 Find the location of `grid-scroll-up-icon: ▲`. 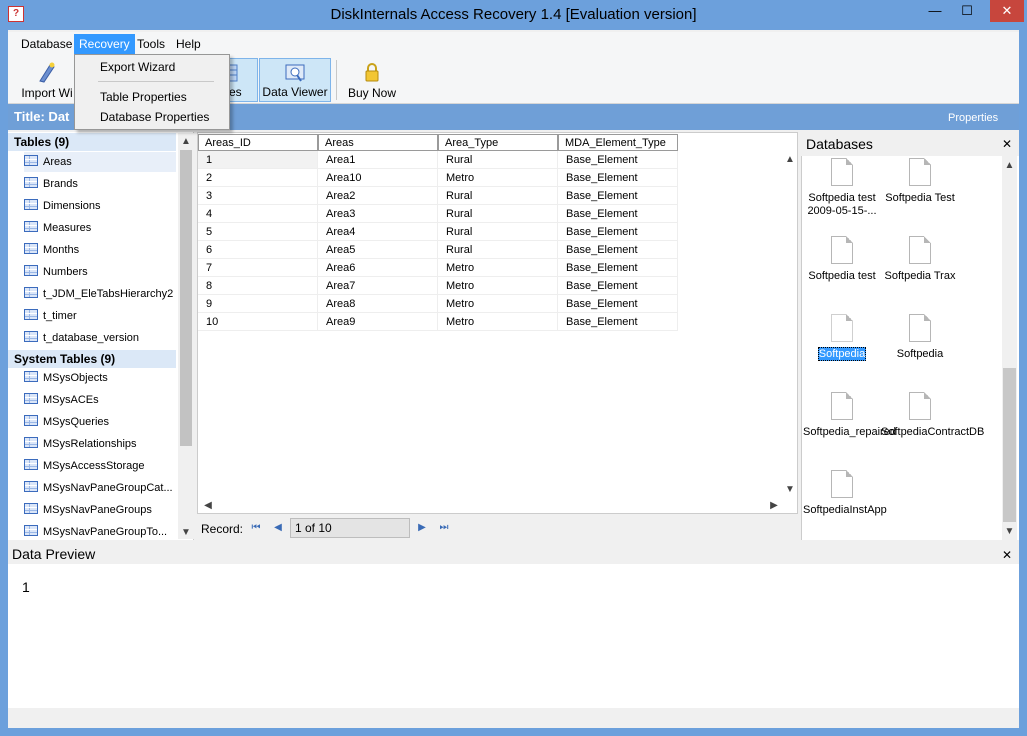

grid-scroll-up-icon: ▲ is located at coordinates (790, 159).